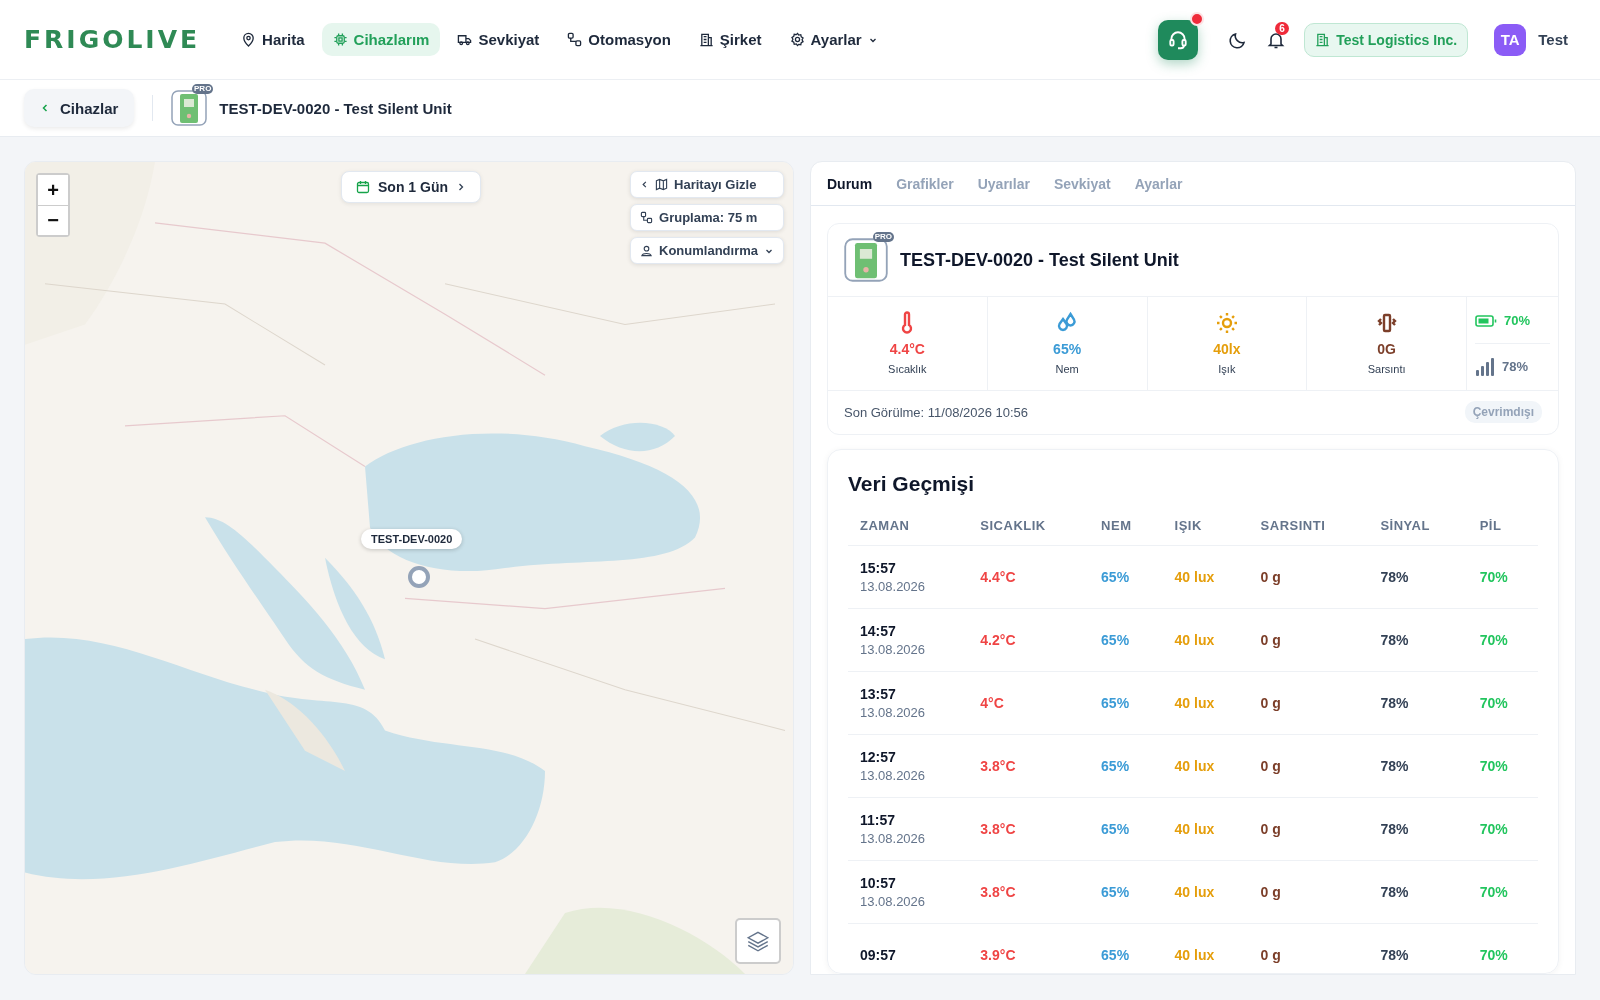 The height and width of the screenshot is (1000, 1600). Describe the element at coordinates (850, 183) in the screenshot. I see `tab: Durum` at that location.